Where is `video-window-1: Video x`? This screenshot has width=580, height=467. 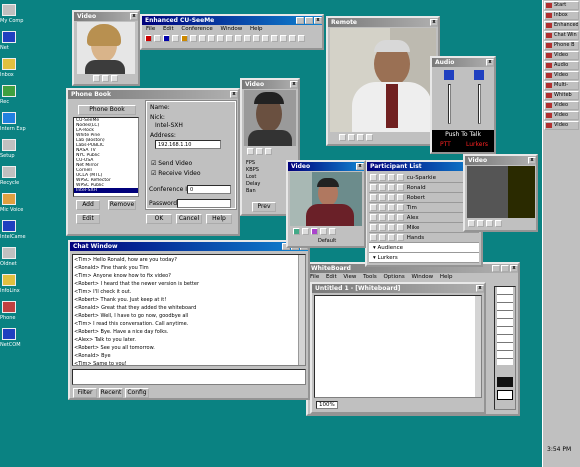
video-window-1: Video x is located at coordinates (106, 48).